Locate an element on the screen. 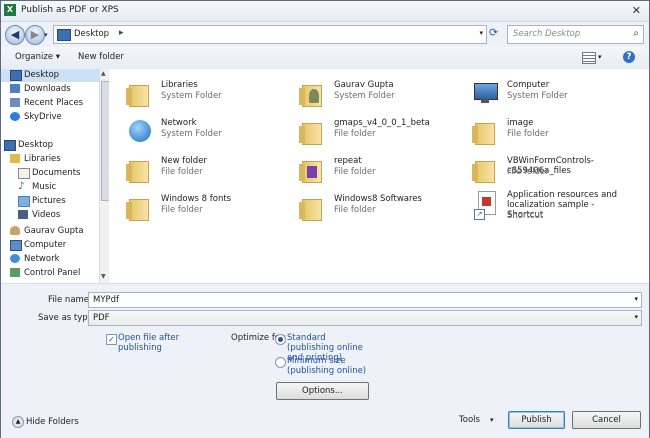 The image size is (650, 438). file-name-label: File name: is located at coordinates (70, 300).